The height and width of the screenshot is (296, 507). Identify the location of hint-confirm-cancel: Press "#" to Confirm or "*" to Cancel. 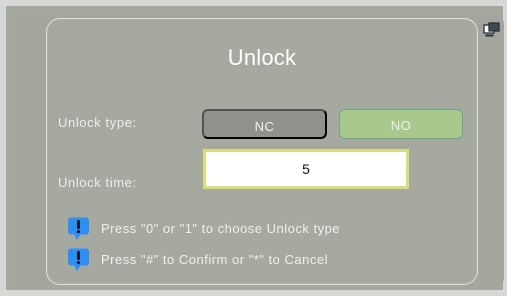
(197, 260).